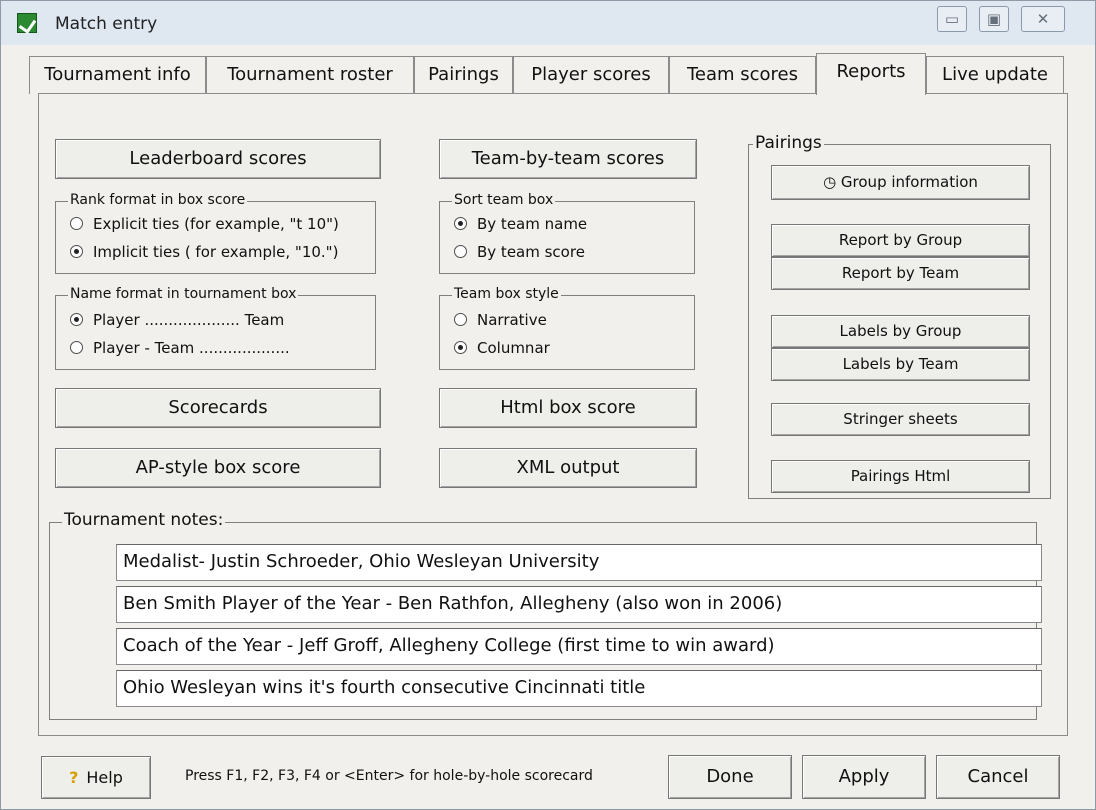 This screenshot has height=810, width=1096. I want to click on ap-style-box-score-button: AP-style box score, so click(218, 468).